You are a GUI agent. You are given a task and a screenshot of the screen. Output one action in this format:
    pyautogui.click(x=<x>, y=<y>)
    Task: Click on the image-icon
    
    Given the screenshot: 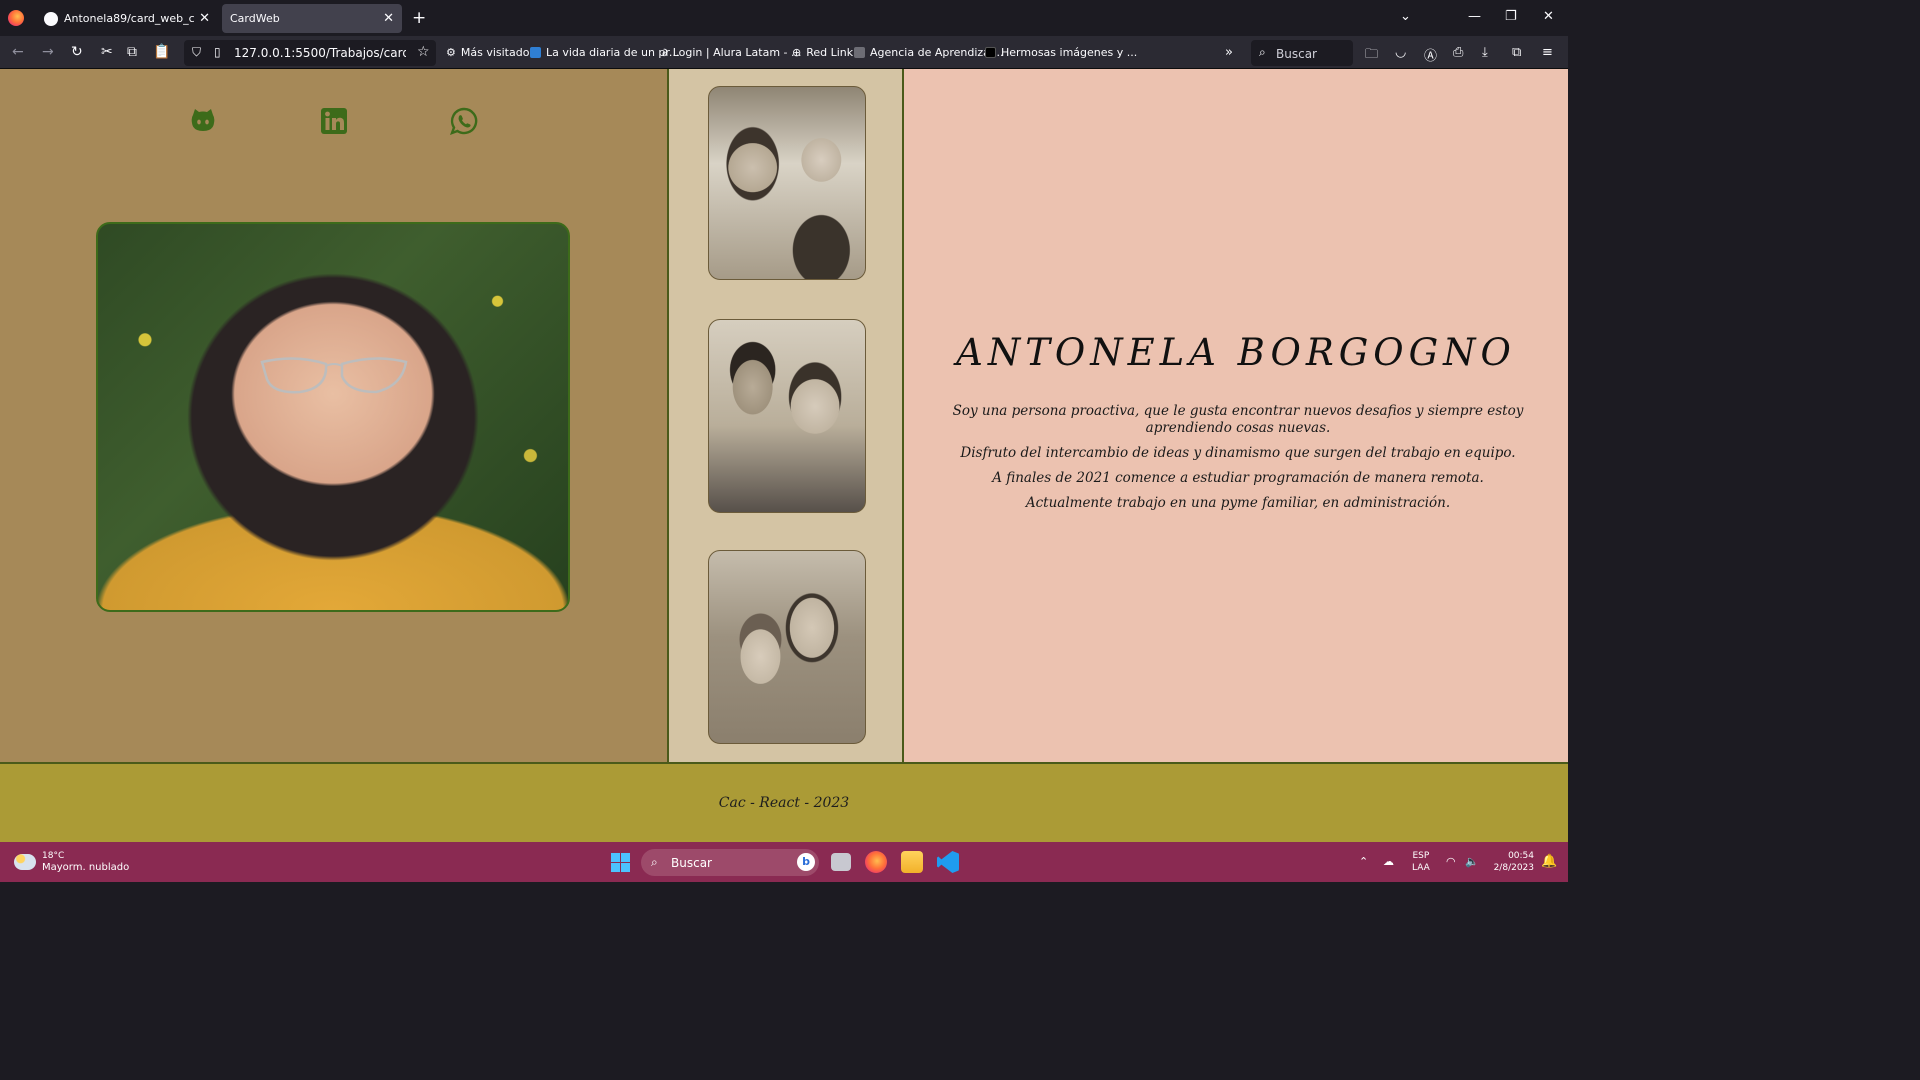 What is the action you would take?
    pyautogui.click(x=990, y=52)
    